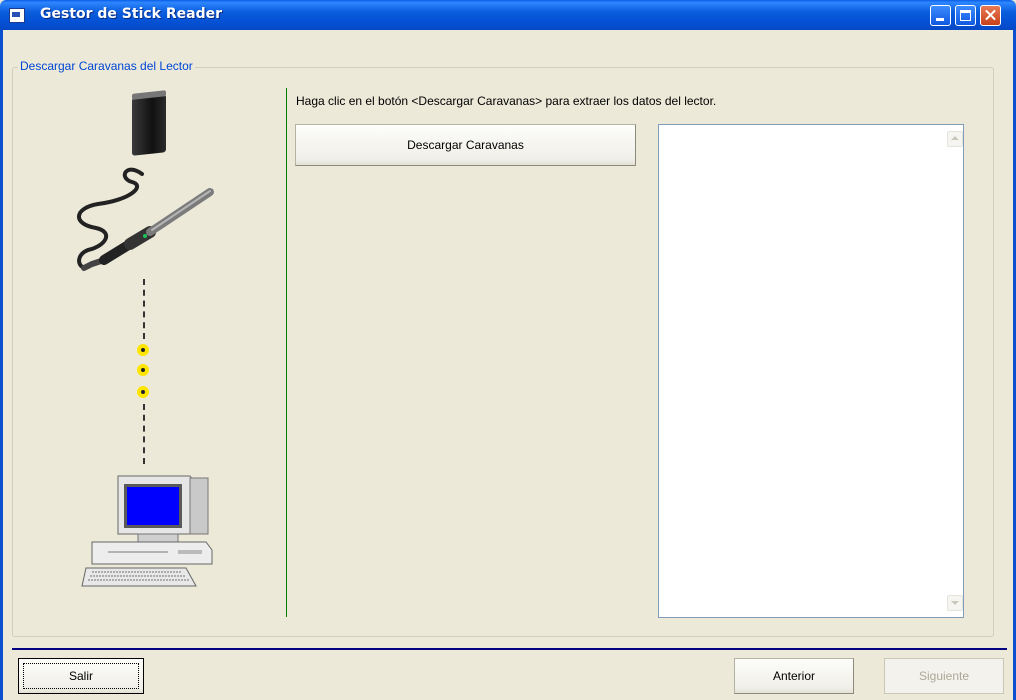 The width and height of the screenshot is (1016, 700). I want to click on close-icon, so click(990, 15).